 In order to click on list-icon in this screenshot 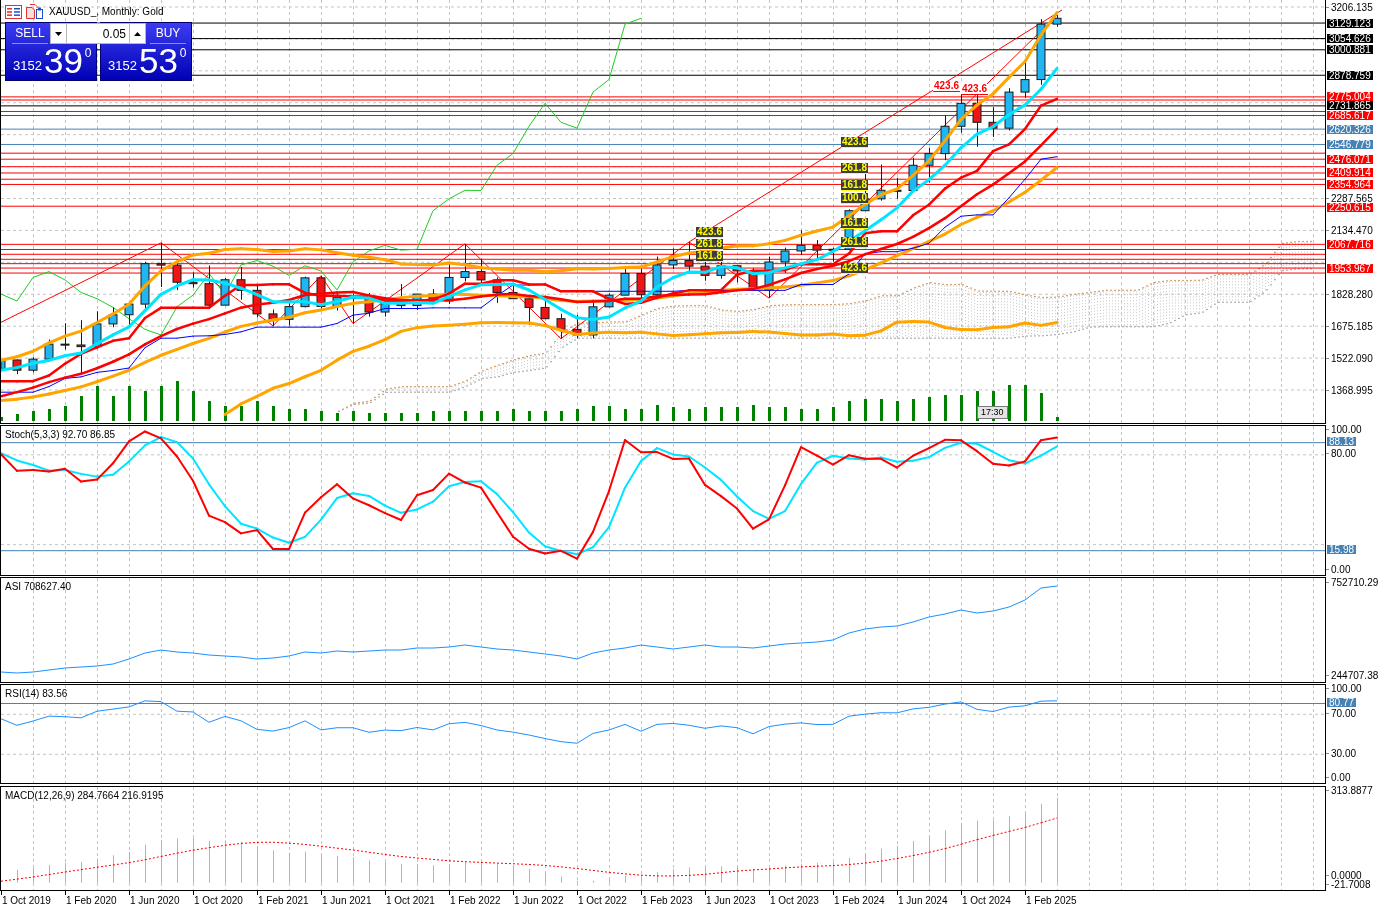, I will do `click(13, 11)`.